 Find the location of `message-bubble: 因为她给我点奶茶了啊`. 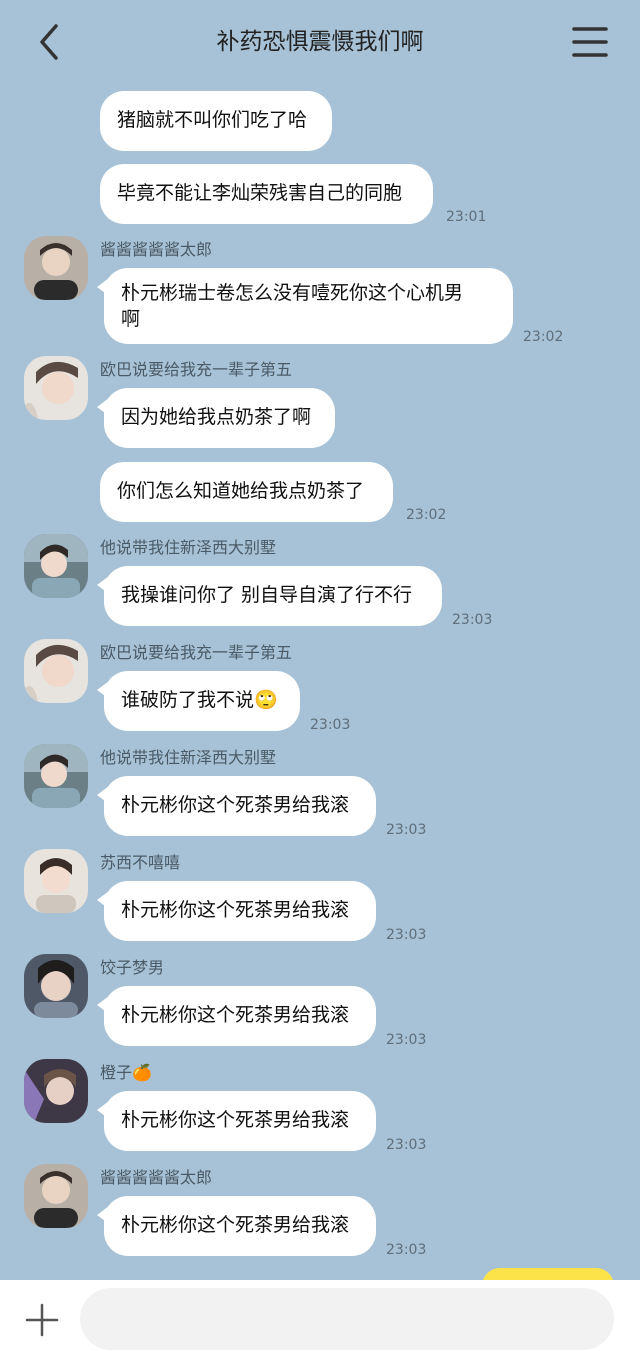

message-bubble: 因为她给我点奶茶了啊 is located at coordinates (216, 418).